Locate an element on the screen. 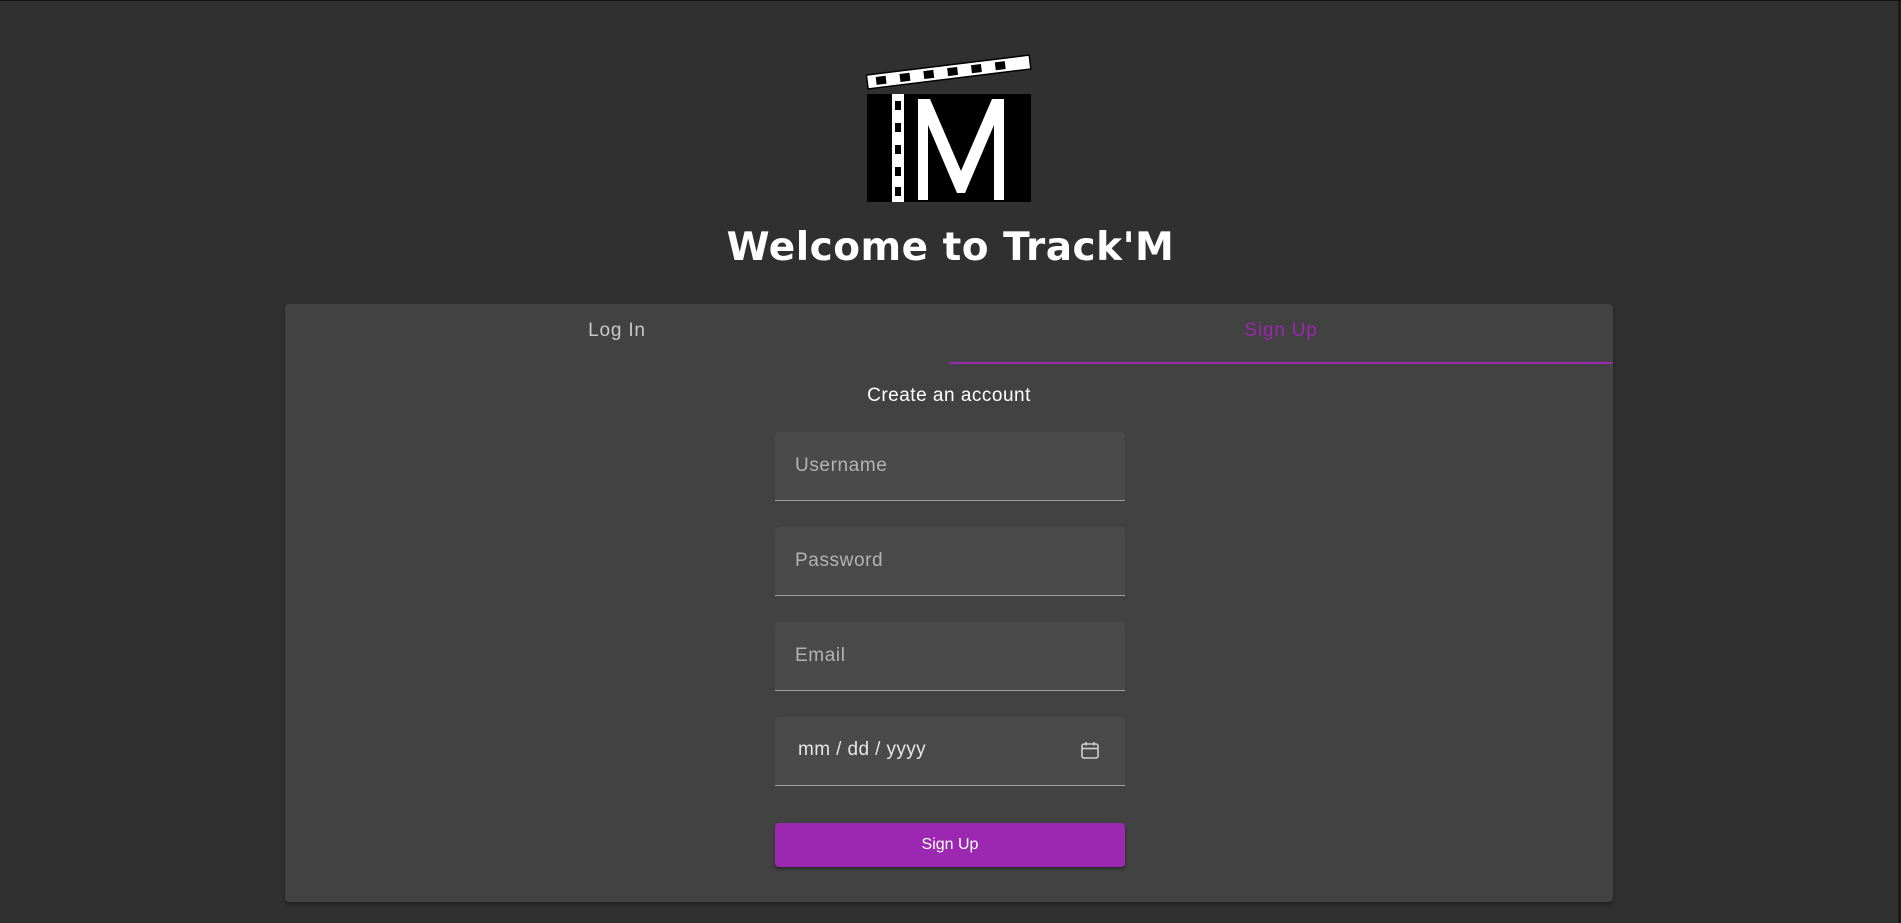  password-input is located at coordinates (950, 561).